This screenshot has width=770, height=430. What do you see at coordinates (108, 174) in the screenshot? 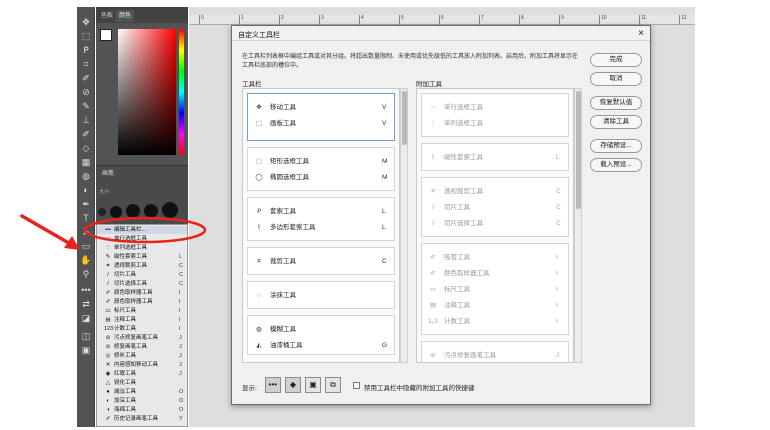
I see `tab-brushes: 画笔` at bounding box center [108, 174].